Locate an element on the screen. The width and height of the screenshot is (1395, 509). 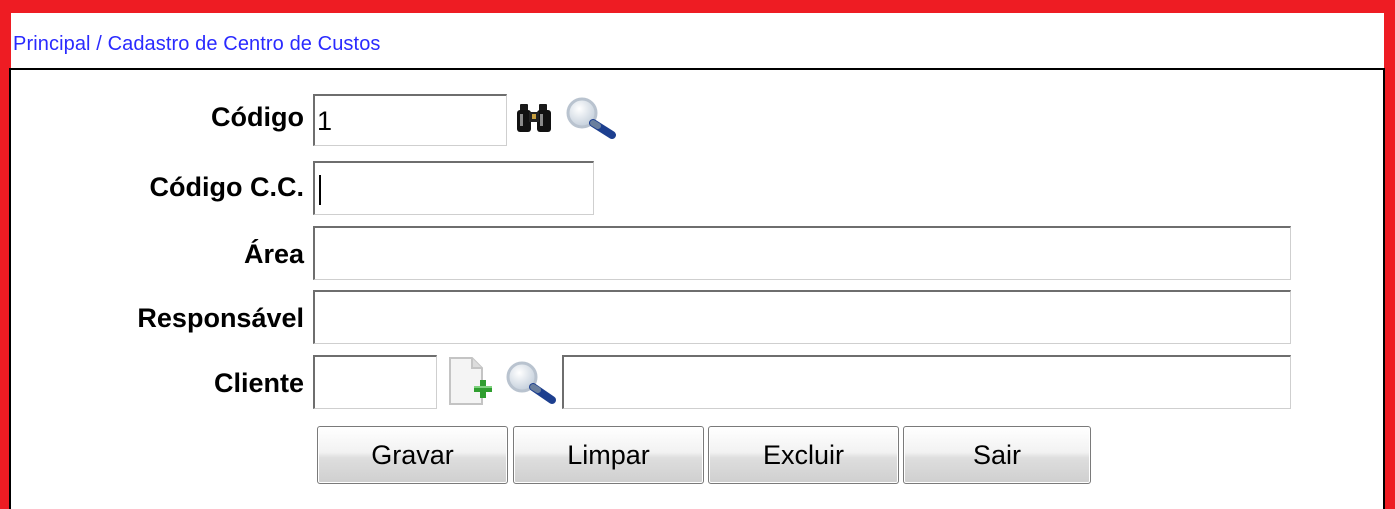
binoculars-icon is located at coordinates (535, 118).